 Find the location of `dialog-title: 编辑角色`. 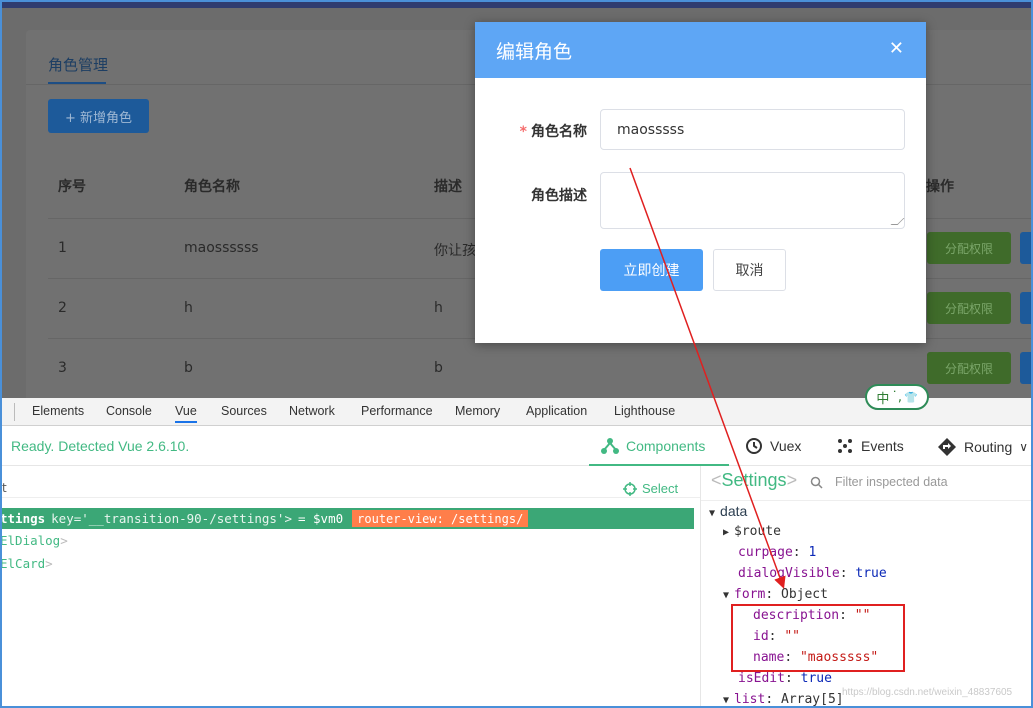

dialog-title: 编辑角色 is located at coordinates (534, 51).